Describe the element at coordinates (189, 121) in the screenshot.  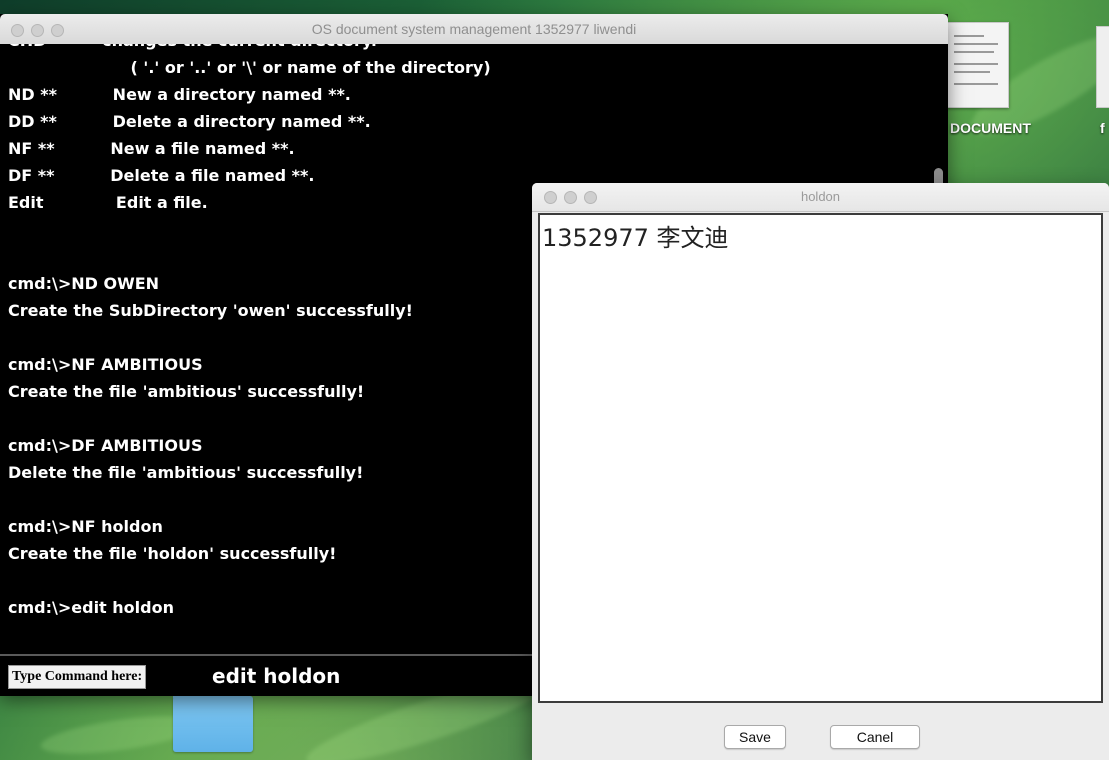
I see `terminal-line: DD ** Delete a directory named **.` at that location.